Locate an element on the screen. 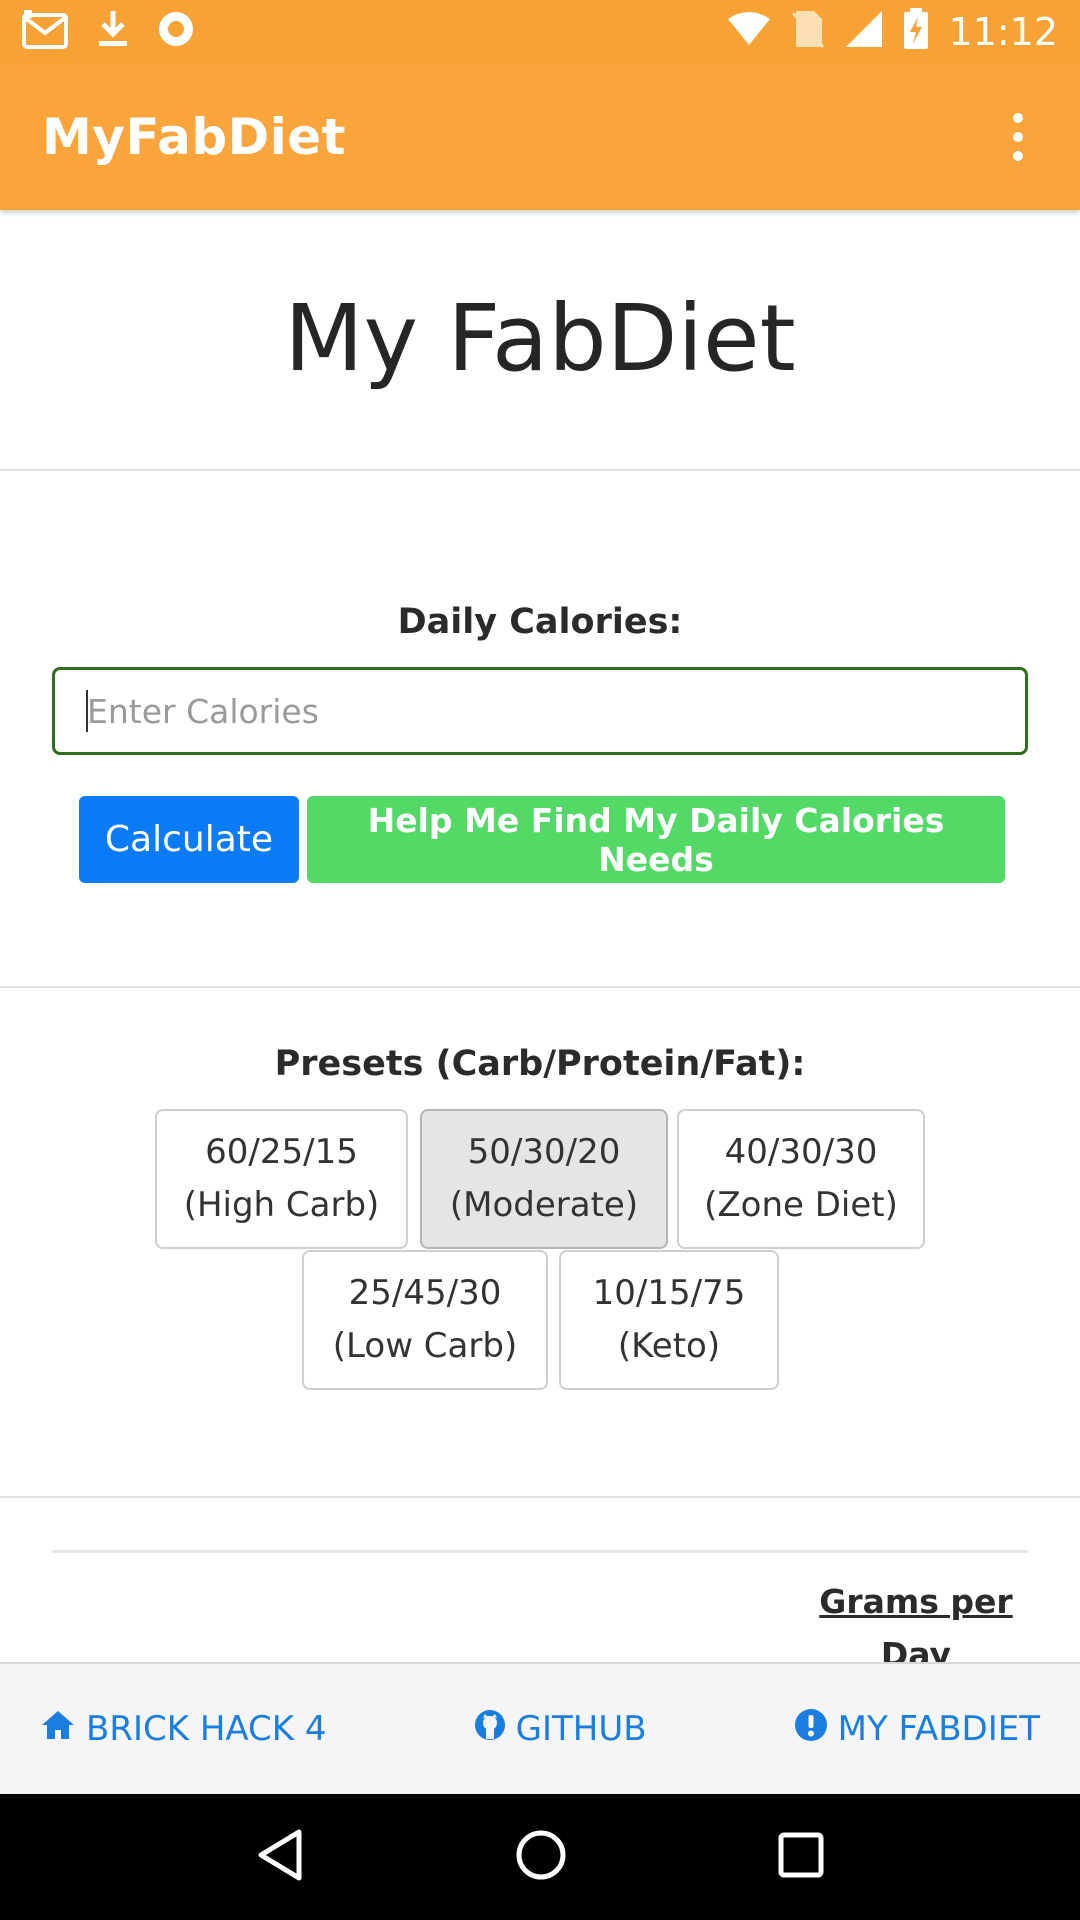  brick-hack-link: BRICK HACK 4 is located at coordinates (183, 1729).